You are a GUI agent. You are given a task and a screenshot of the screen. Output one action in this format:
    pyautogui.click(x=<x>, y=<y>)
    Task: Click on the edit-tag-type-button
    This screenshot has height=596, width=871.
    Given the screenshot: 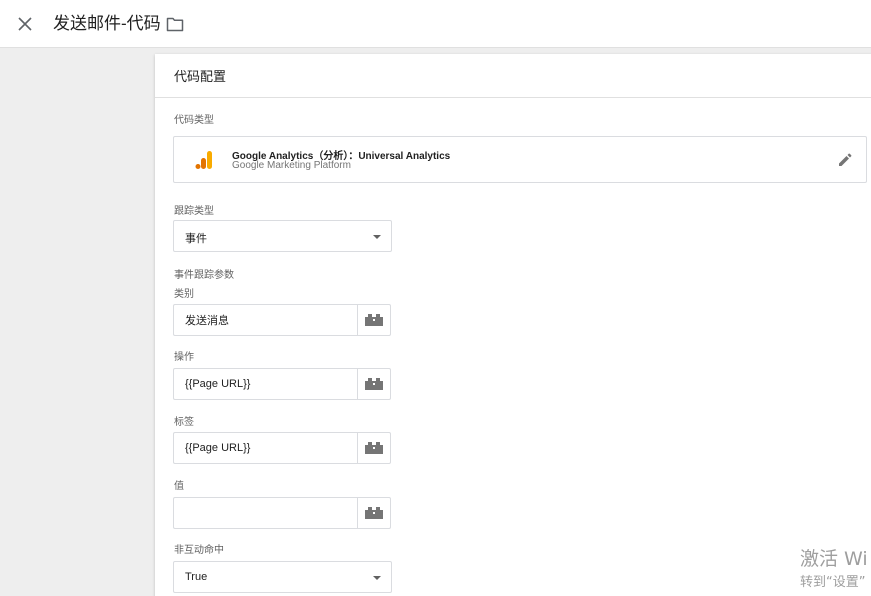 What is the action you would take?
    pyautogui.click(x=845, y=160)
    